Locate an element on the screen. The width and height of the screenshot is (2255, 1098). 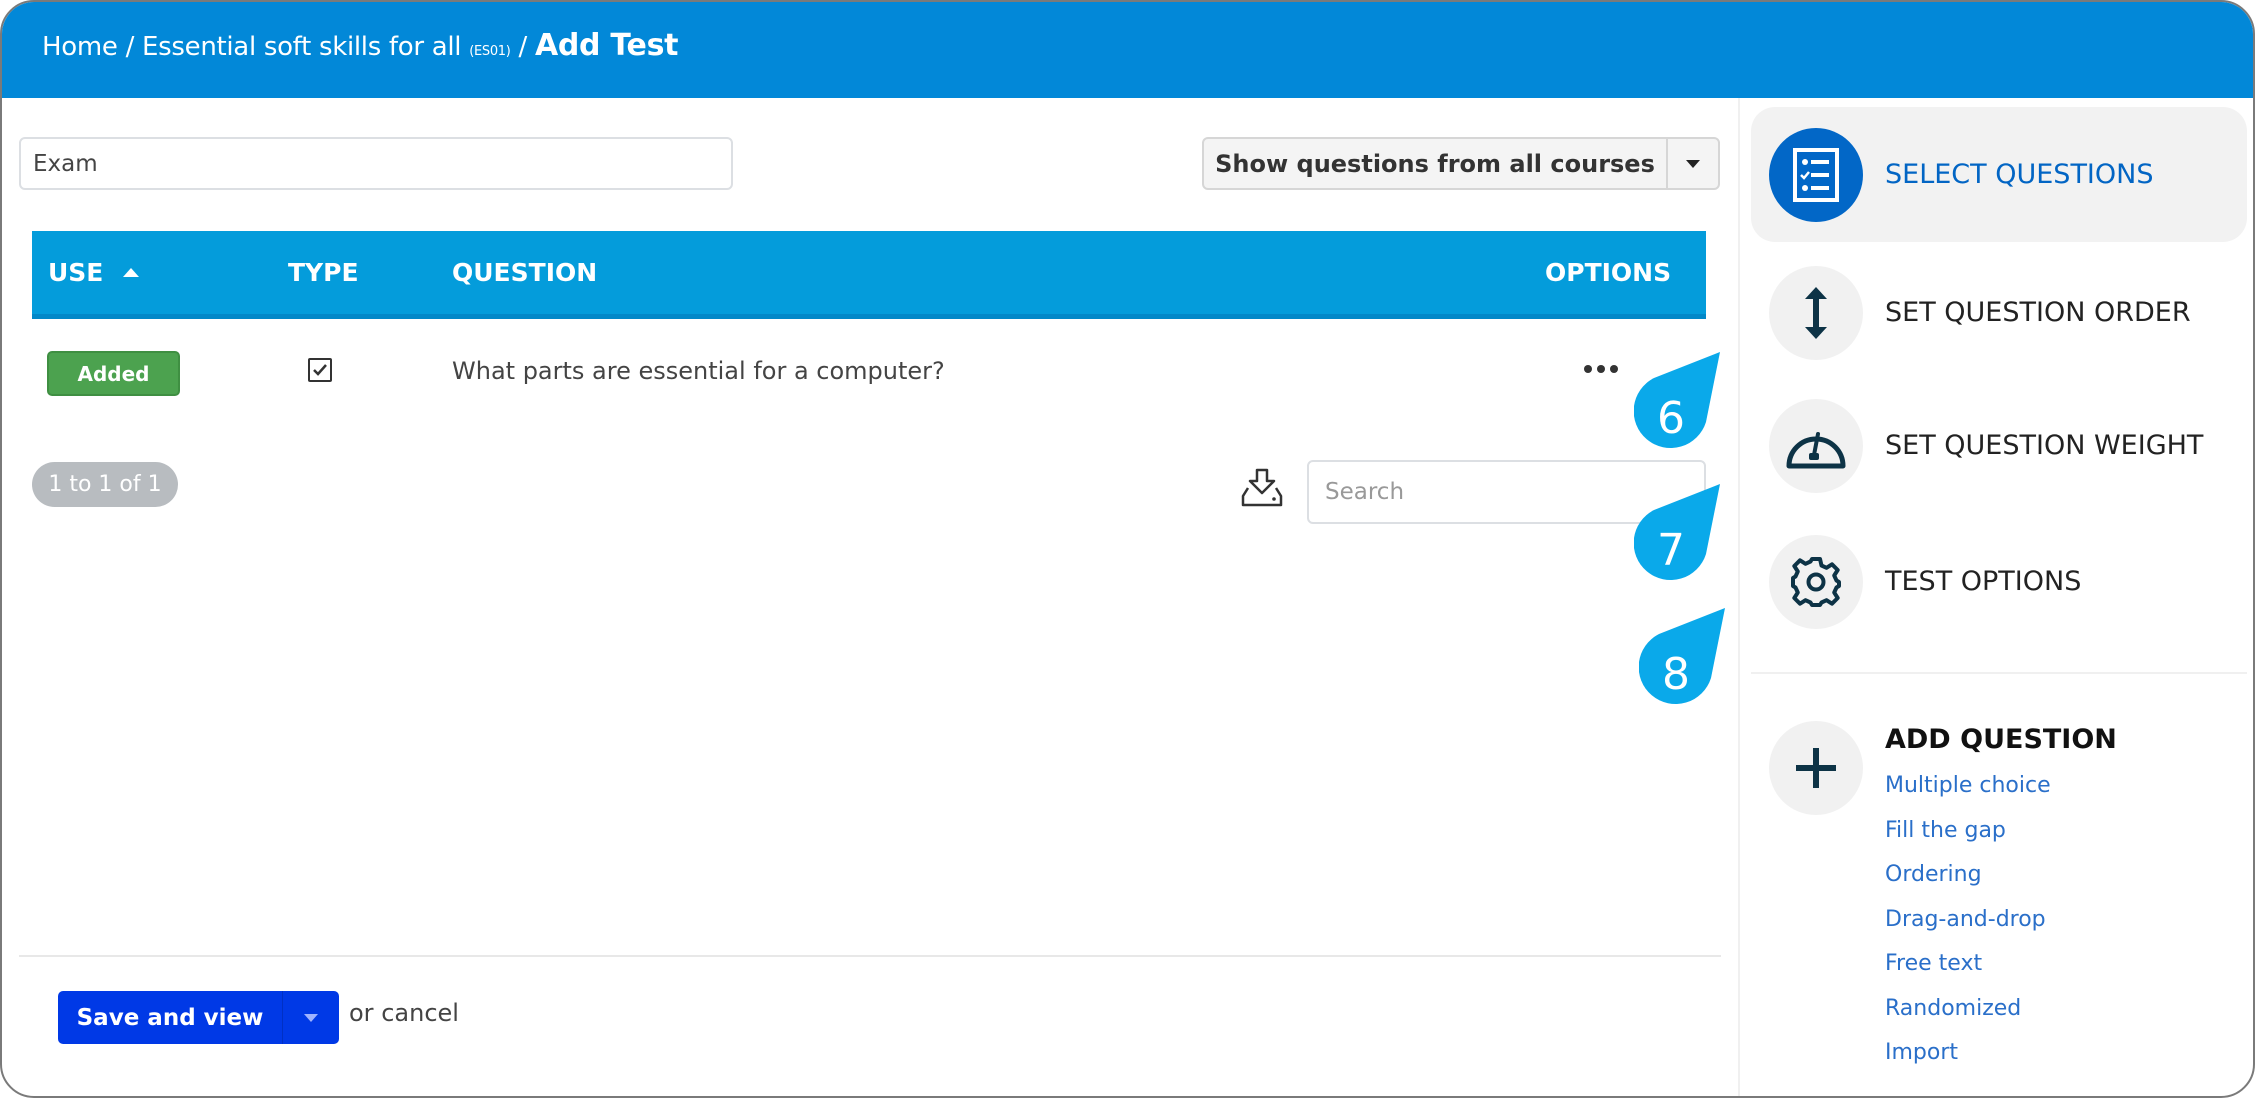
panel-divider is located at coordinates (1739, 597).